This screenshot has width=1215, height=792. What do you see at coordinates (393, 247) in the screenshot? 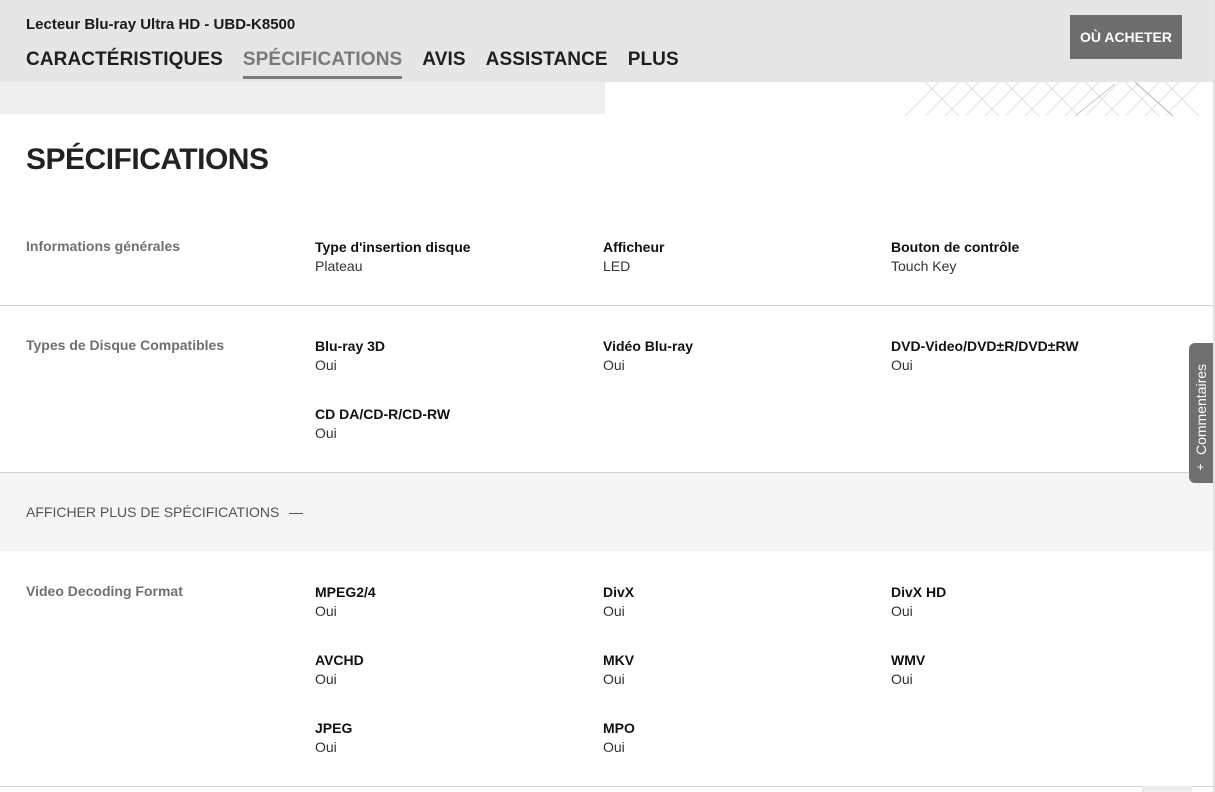
I see `spec-key: Type d'insertion disque` at bounding box center [393, 247].